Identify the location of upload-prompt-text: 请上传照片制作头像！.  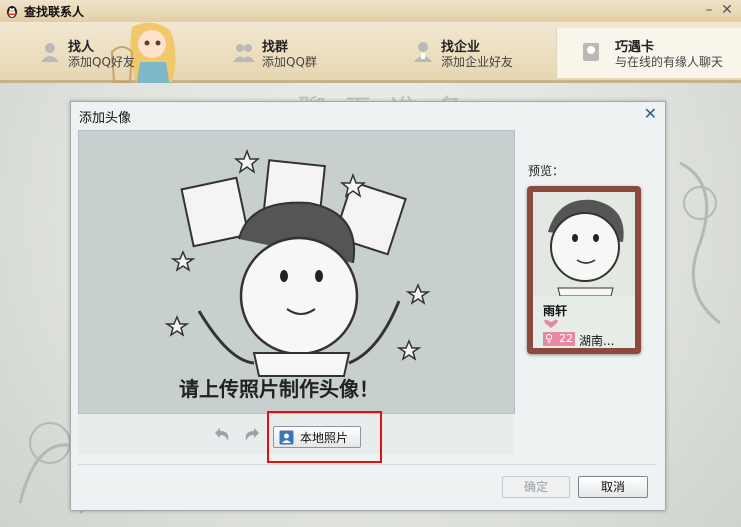
(279, 389).